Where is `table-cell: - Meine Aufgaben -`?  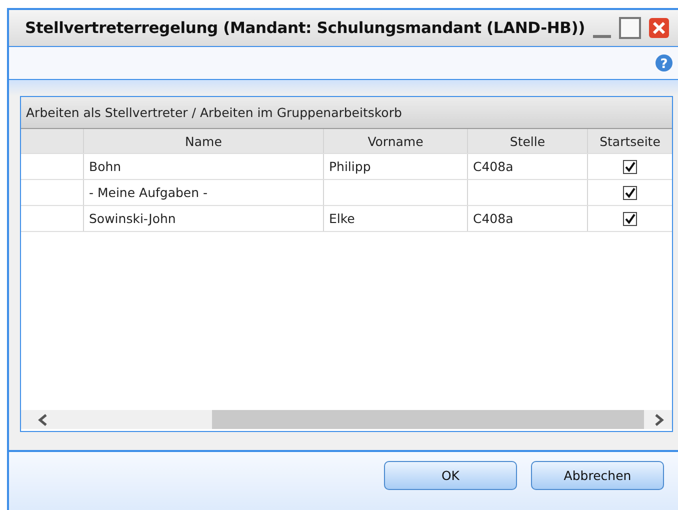
table-cell: - Meine Aufgaben - is located at coordinates (204, 192).